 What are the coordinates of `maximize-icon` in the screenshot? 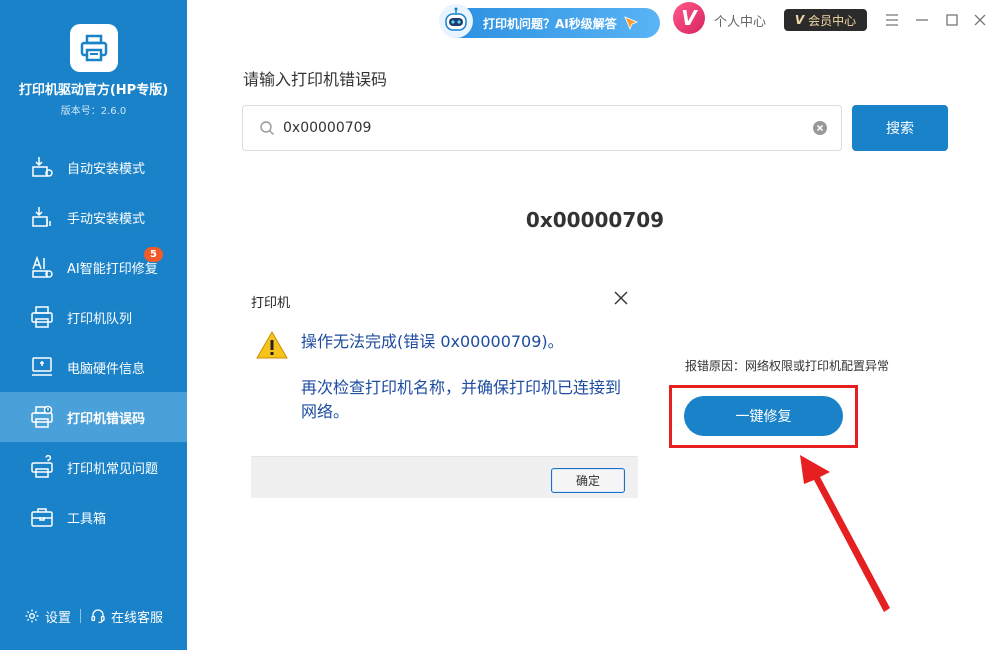 It's located at (952, 20).